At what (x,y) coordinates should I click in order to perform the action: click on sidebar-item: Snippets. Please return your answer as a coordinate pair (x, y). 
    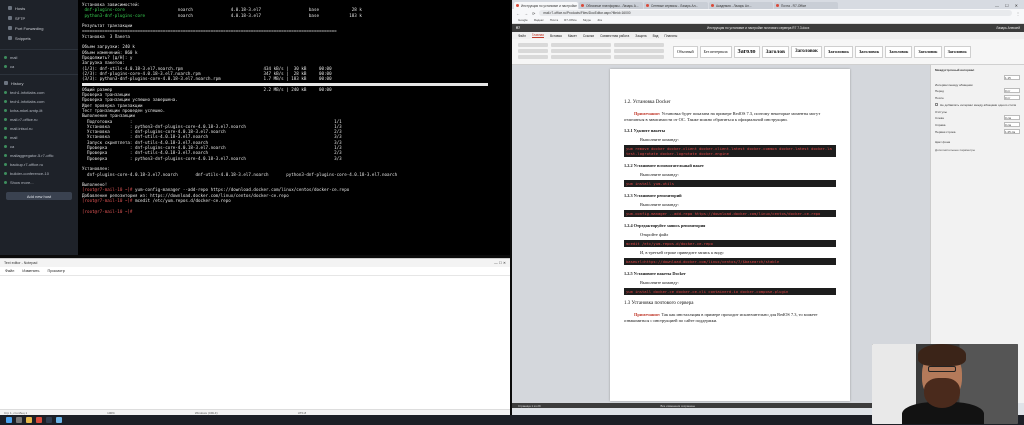
    Looking at the image, I should click on (39, 38).